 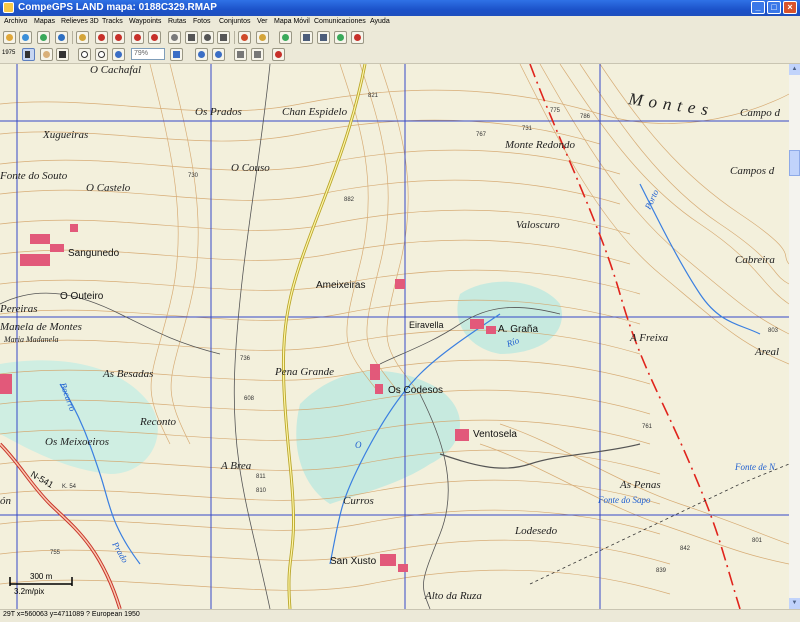 I want to click on magnet-button, so click(x=357, y=37).